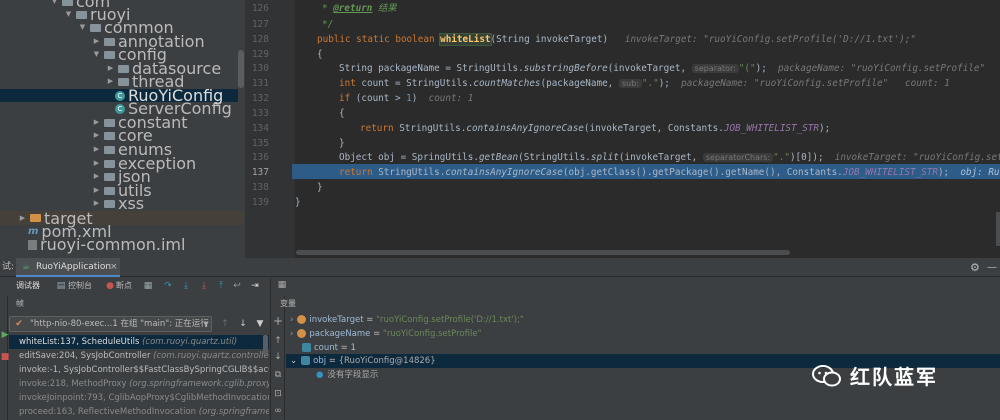  Describe the element at coordinates (260, 24) in the screenshot. I see `line-number: 127` at that location.